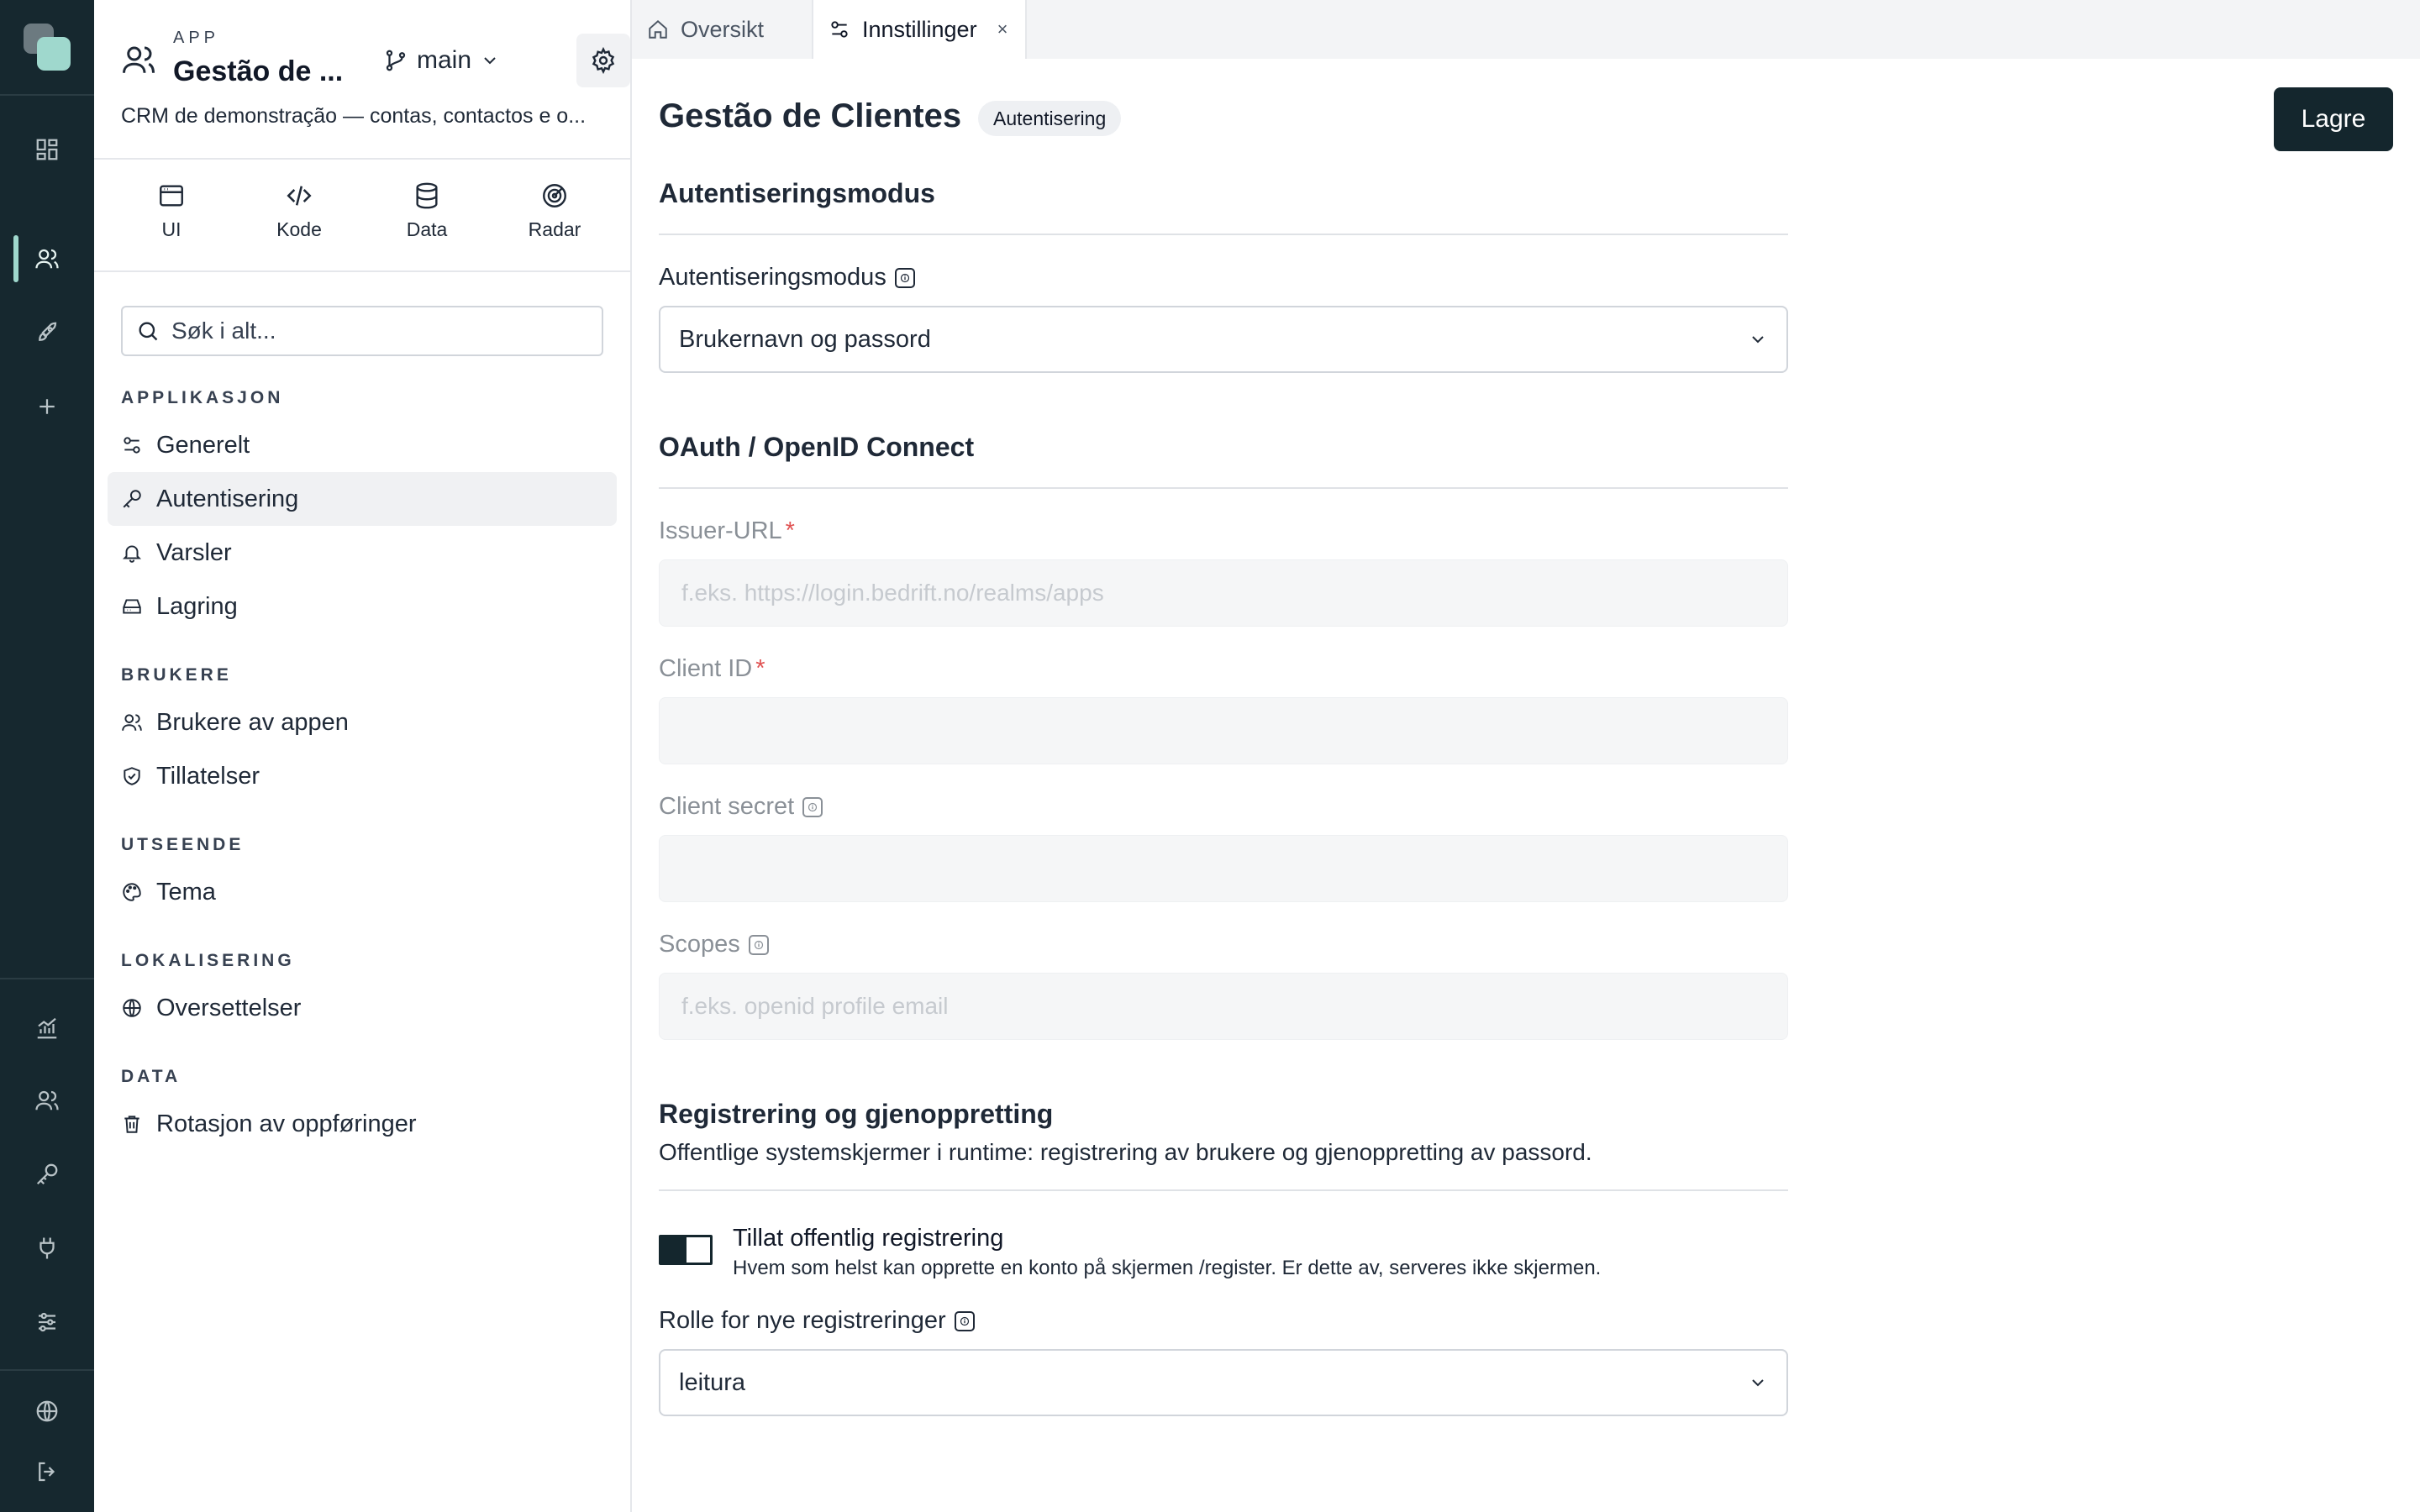 The image size is (2420, 1512). What do you see at coordinates (427, 195) in the screenshot?
I see `database-icon` at bounding box center [427, 195].